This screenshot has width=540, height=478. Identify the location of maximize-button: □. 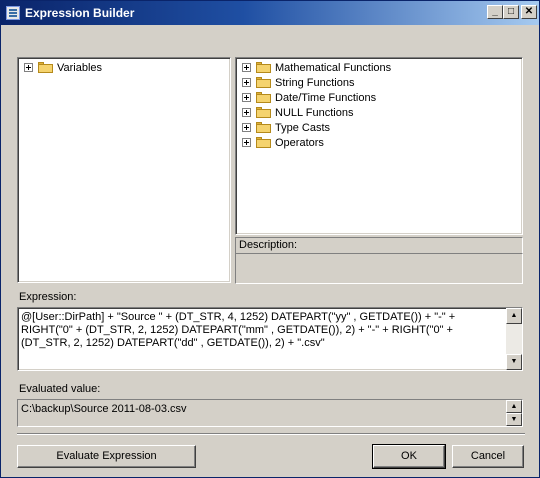
(511, 12).